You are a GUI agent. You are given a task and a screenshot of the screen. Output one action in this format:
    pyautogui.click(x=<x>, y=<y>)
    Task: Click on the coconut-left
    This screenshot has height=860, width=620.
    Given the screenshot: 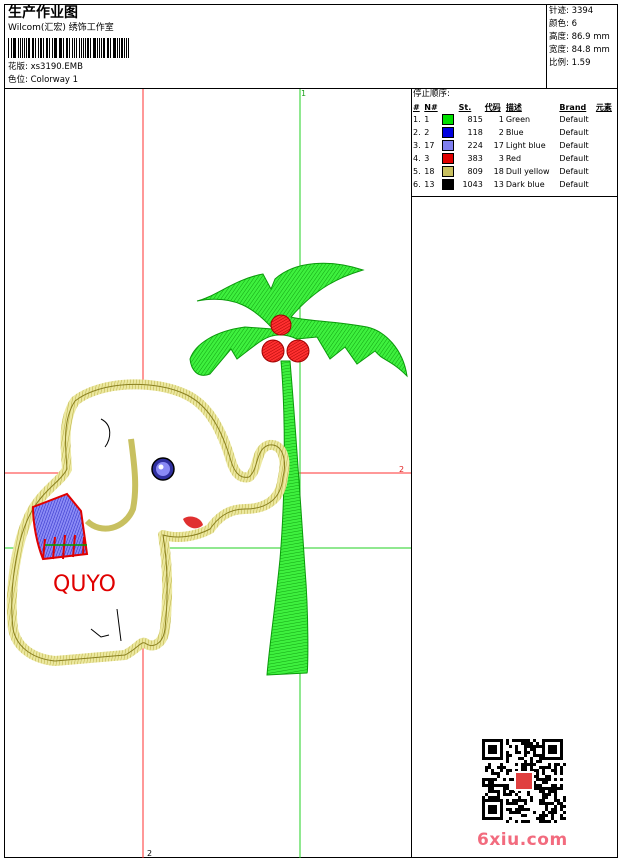 What is the action you would take?
    pyautogui.click(x=273, y=351)
    